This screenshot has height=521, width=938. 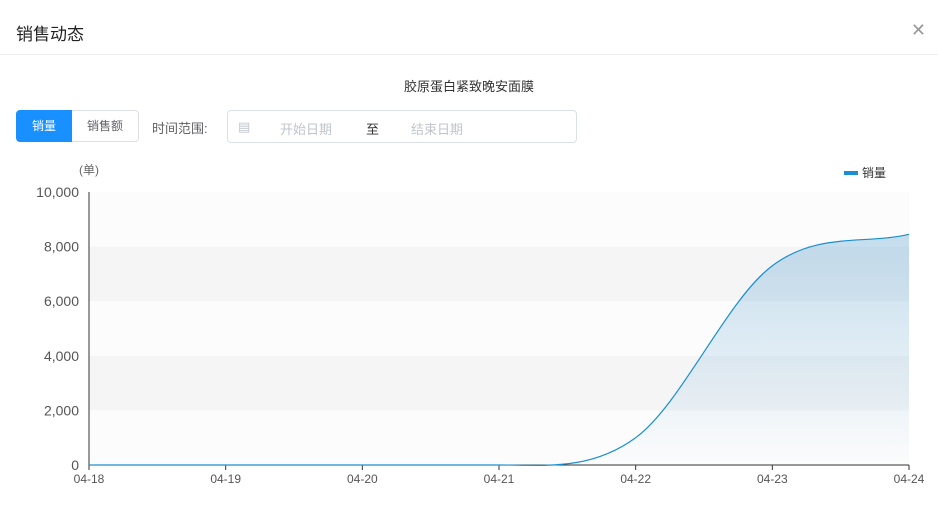 What do you see at coordinates (89, 479) in the screenshot?
I see `x-tick-label: 04-18` at bounding box center [89, 479].